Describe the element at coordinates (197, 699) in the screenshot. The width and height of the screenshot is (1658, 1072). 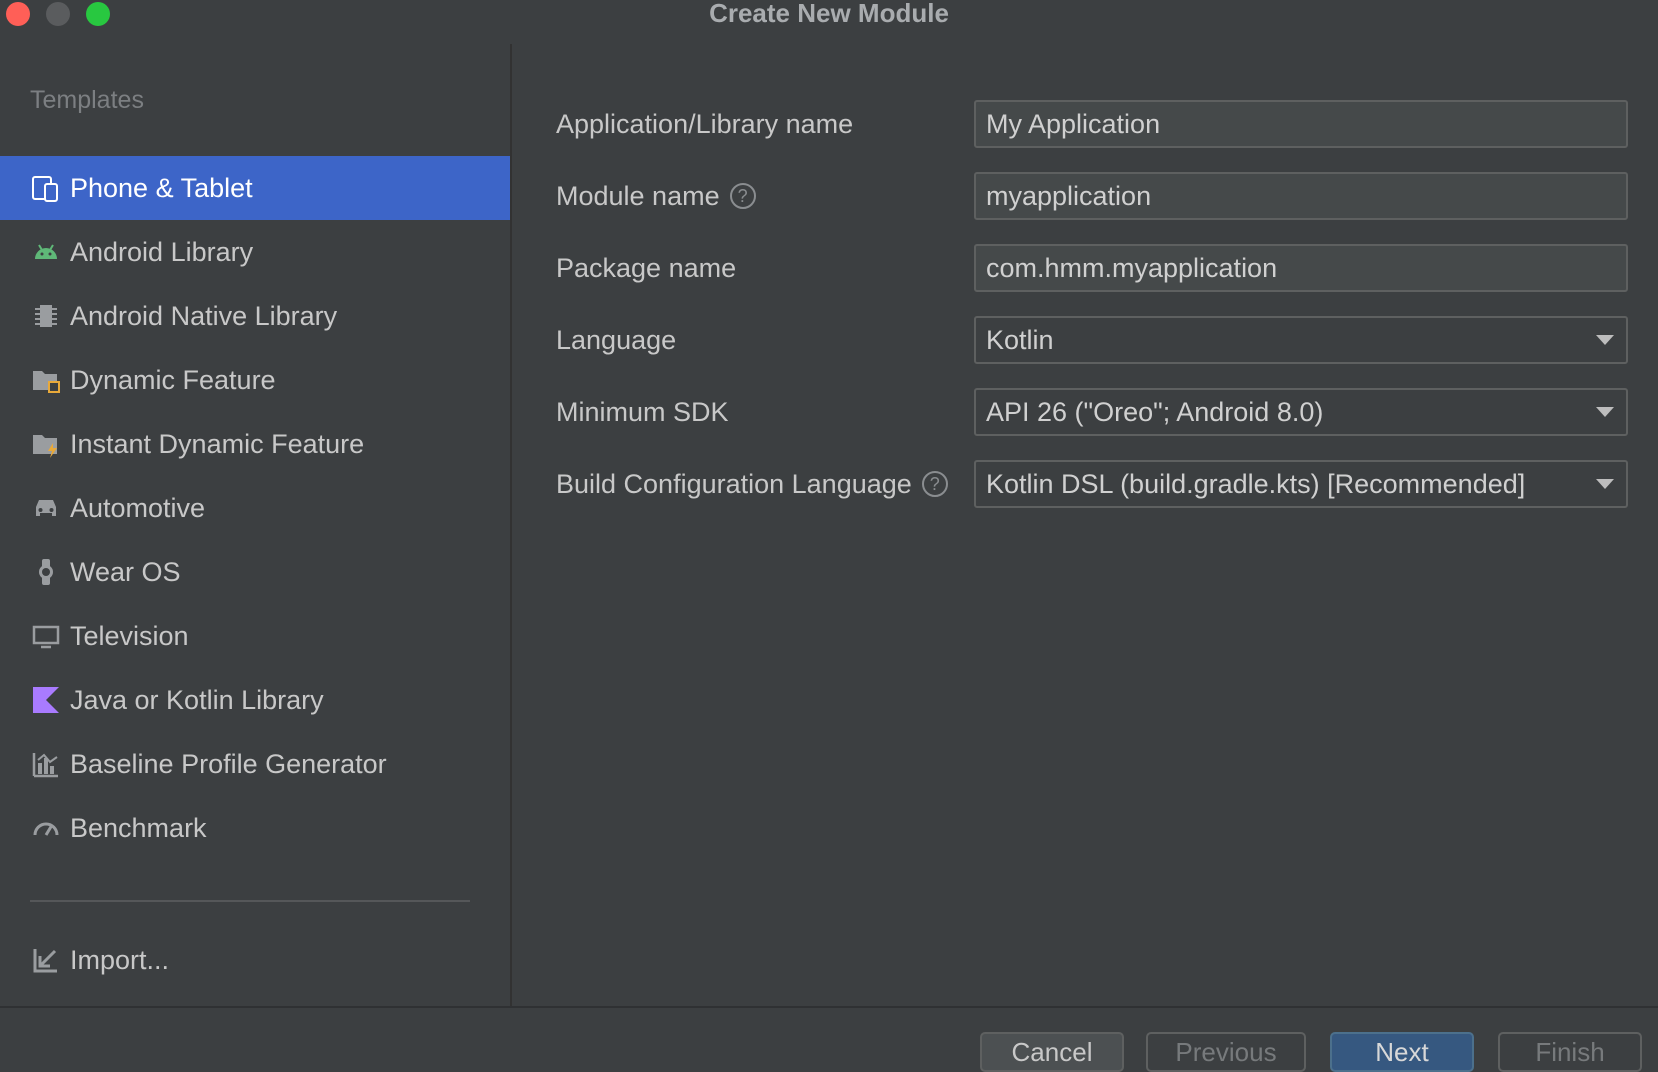
I see `template-label: Java or Kotlin Library` at that location.